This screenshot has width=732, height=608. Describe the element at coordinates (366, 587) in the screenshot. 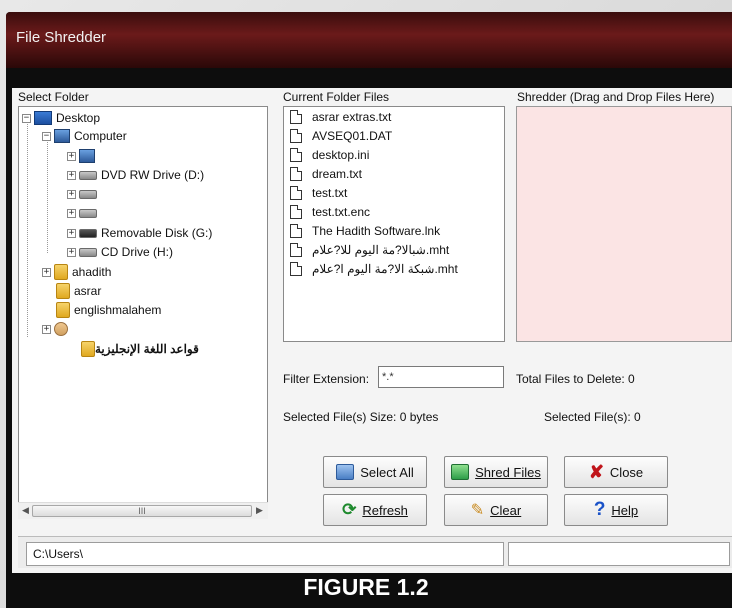

I see `figure-caption: FIGURE 1.2` at that location.